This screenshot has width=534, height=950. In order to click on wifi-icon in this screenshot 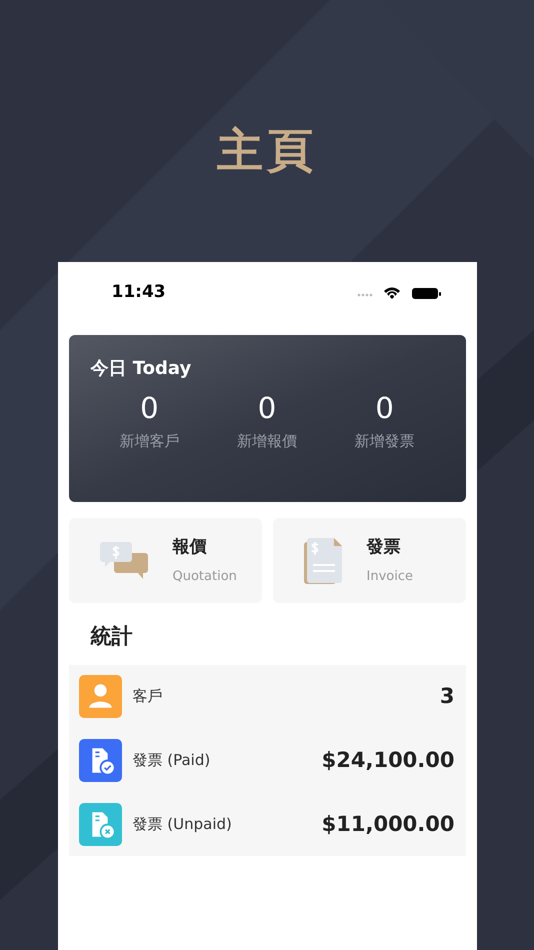, I will do `click(392, 293)`.